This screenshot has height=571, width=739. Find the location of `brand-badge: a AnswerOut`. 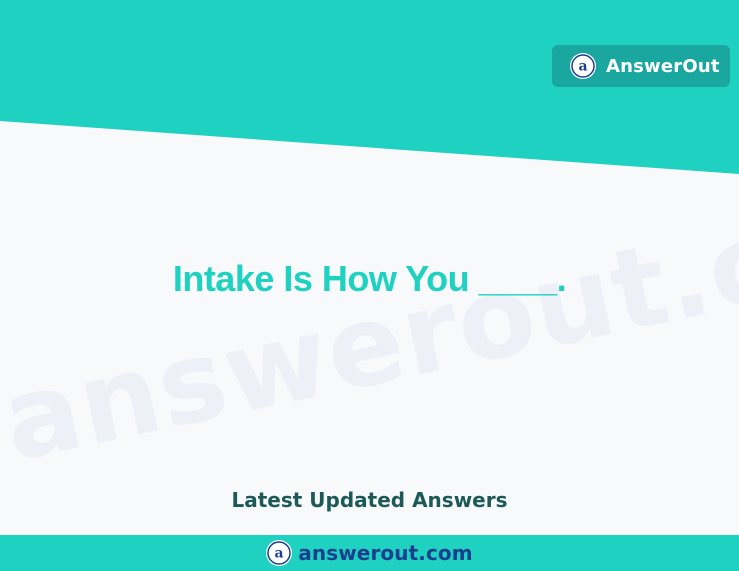

brand-badge: a AnswerOut is located at coordinates (641, 66).